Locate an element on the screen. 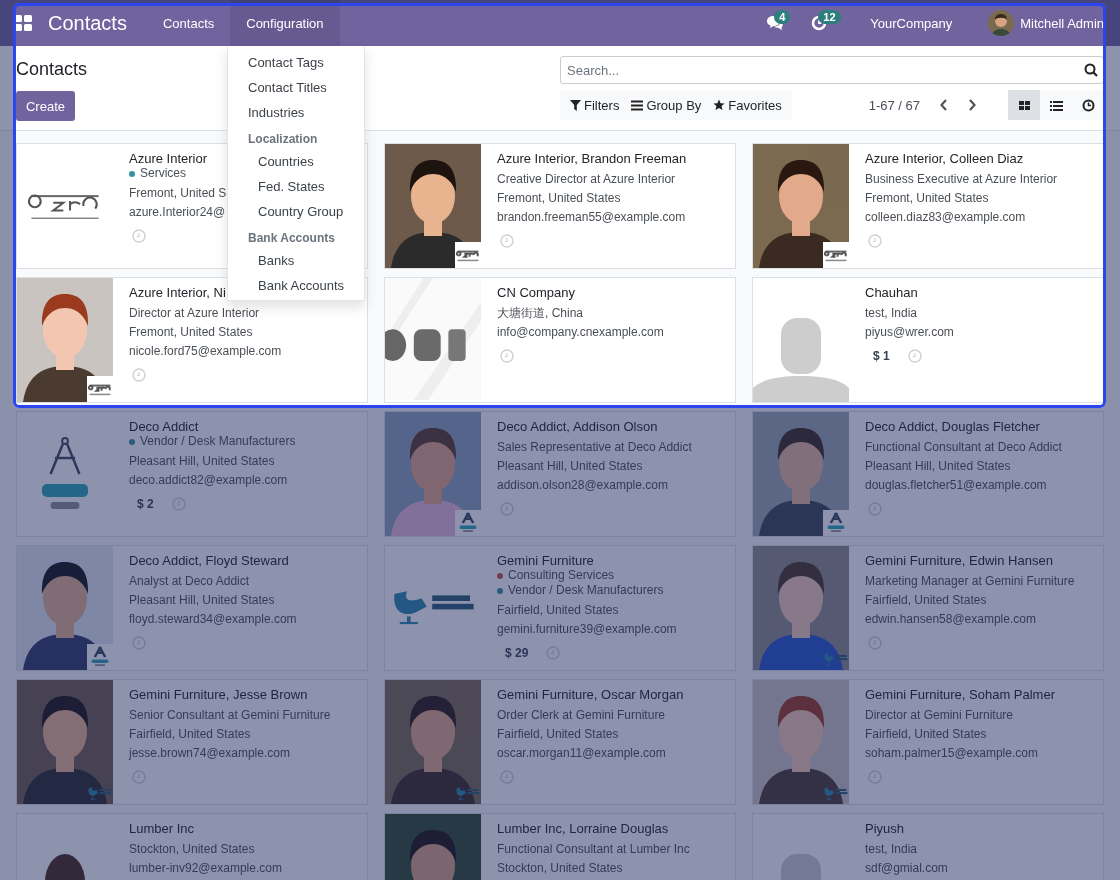 The width and height of the screenshot is (1120, 880). contact-name: Deco Addict, Addison Olson is located at coordinates (577, 426).